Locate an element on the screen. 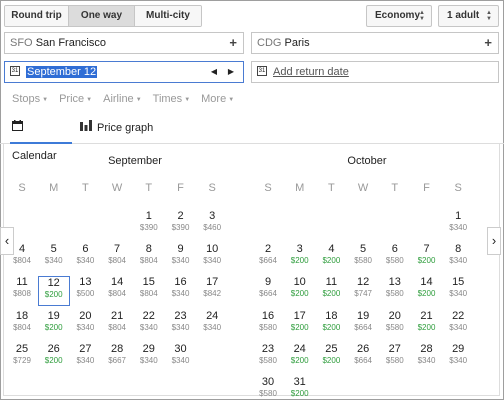 This screenshot has width=504, height=400. calendar-day: 28 $667 is located at coordinates (117, 358).